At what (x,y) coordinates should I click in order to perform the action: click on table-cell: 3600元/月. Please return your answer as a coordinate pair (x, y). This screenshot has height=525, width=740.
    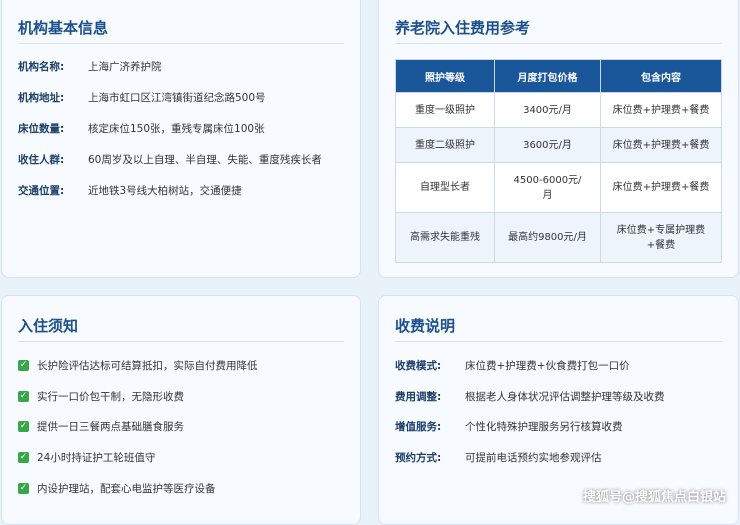
    Looking at the image, I should click on (547, 145).